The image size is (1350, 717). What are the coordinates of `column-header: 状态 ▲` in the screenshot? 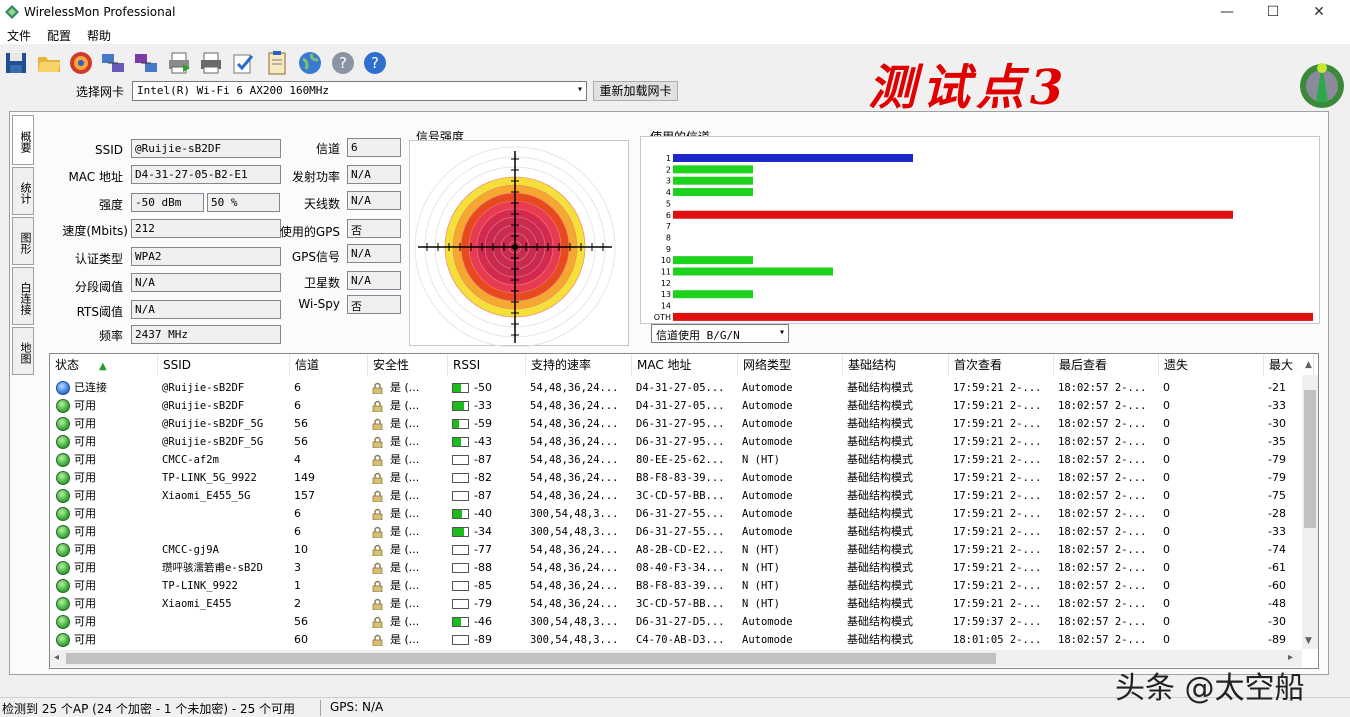 It's located at (104, 365).